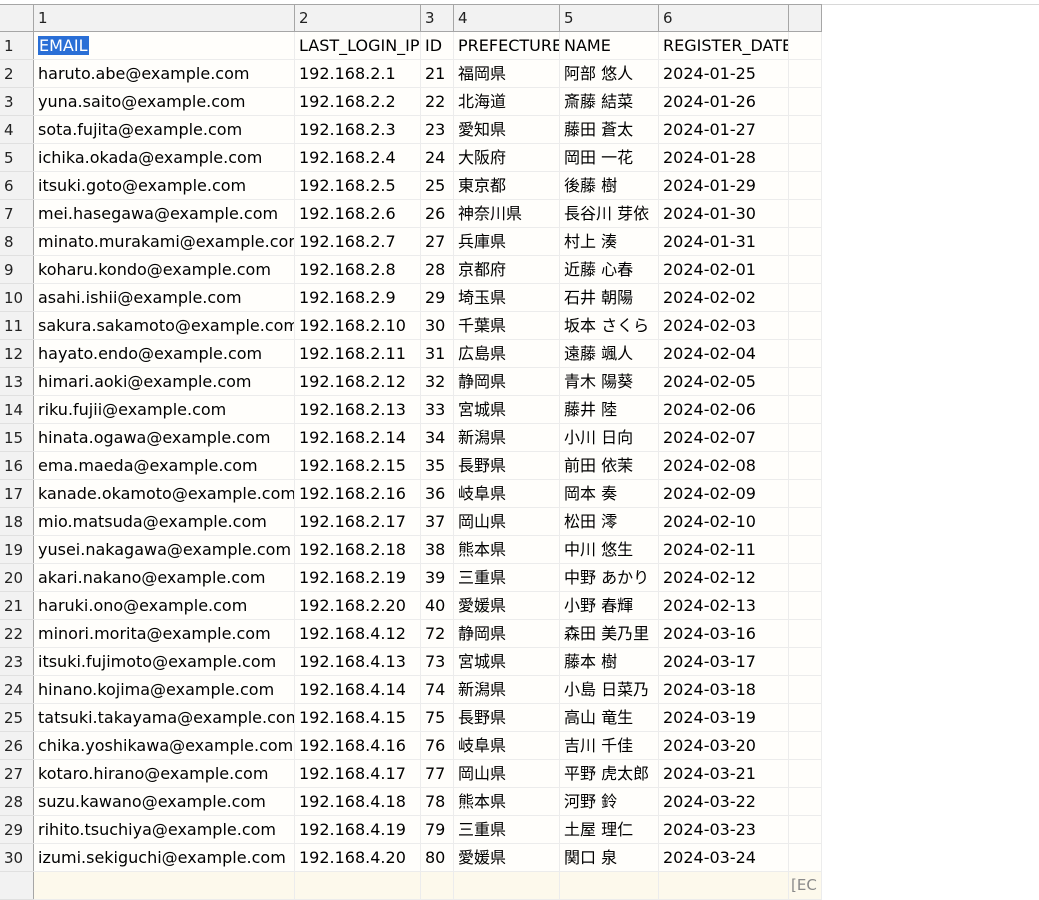 The width and height of the screenshot is (1039, 900). What do you see at coordinates (507, 18) in the screenshot?
I see `column-header-4: 4` at bounding box center [507, 18].